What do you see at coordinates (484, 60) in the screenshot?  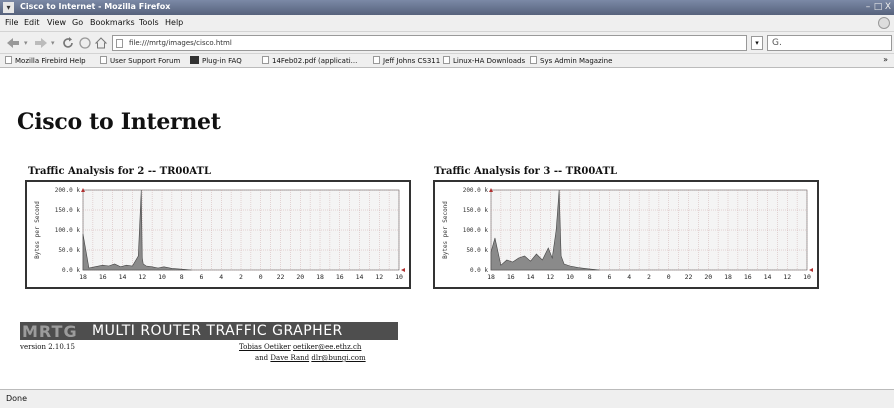 I see `bookmark-item: Linux-HA Downloads` at bounding box center [484, 60].